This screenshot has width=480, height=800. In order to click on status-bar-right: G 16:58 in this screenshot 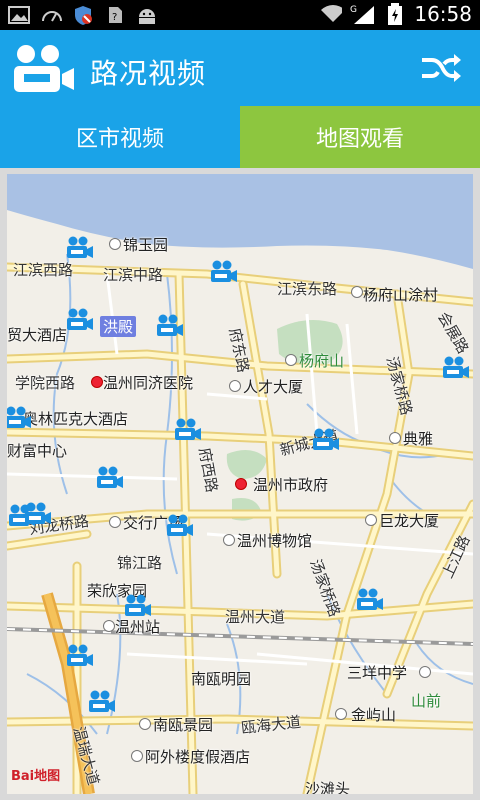, I will do `click(396, 14)`.